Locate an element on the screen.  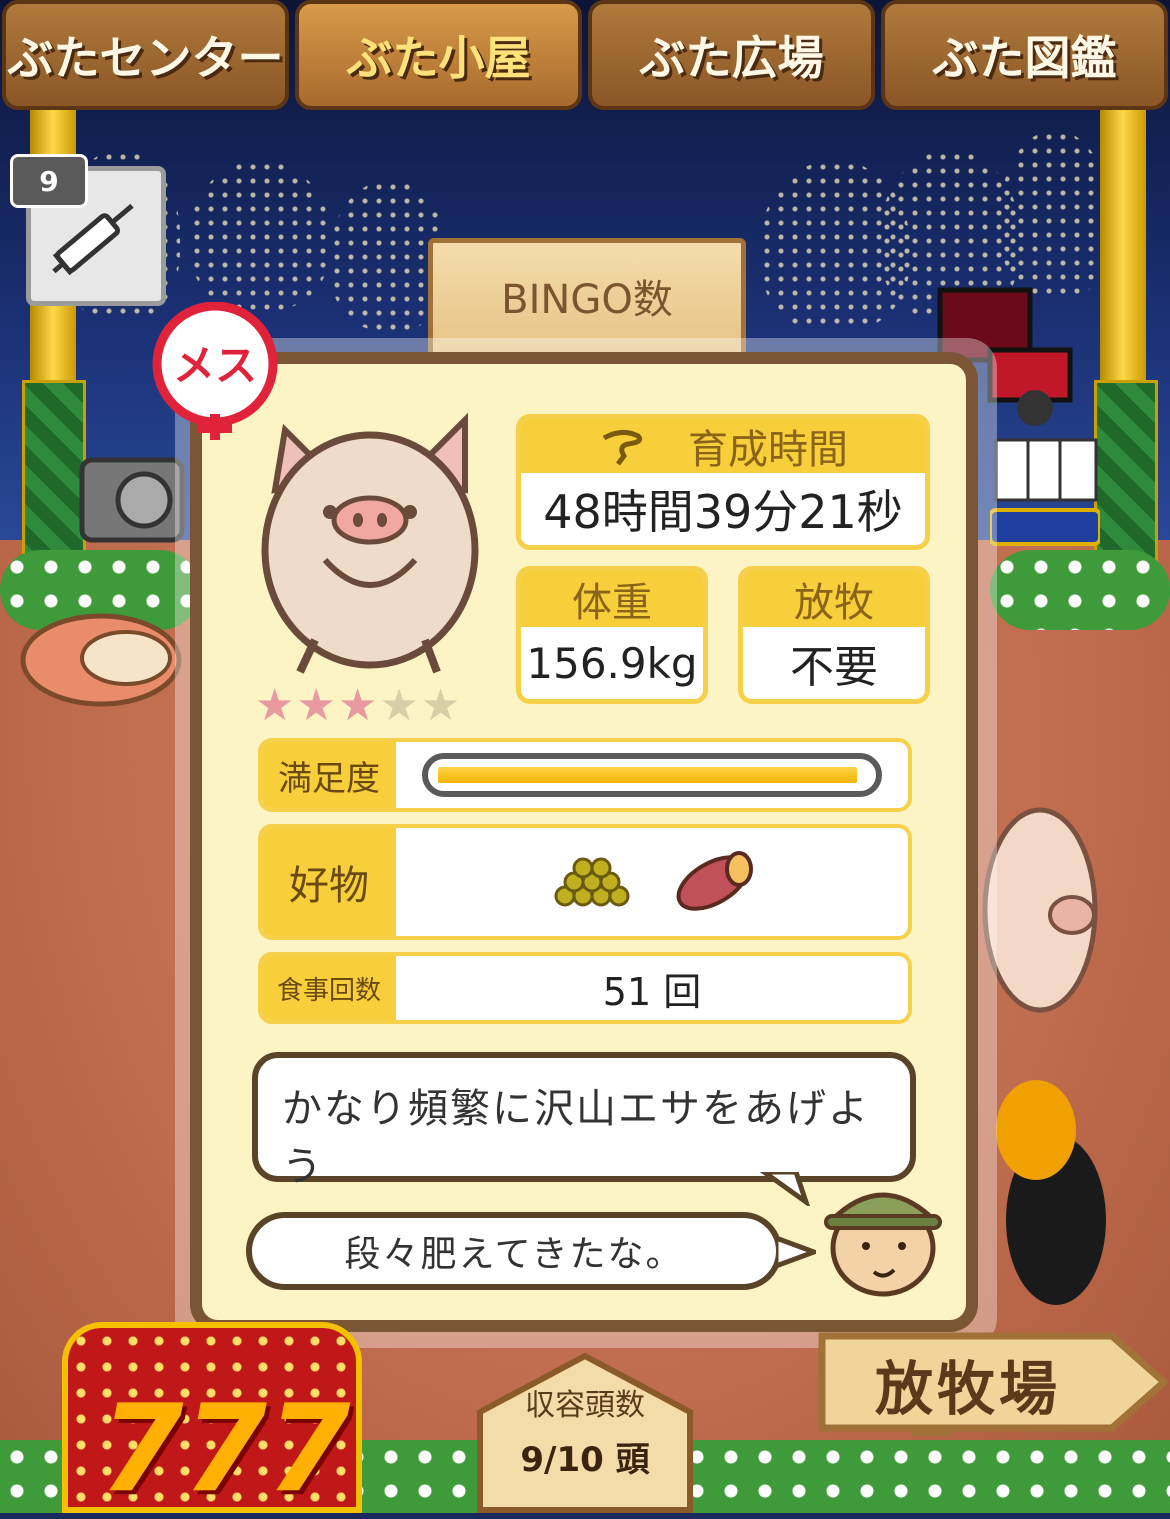
favorite-food-icons is located at coordinates (652, 882).